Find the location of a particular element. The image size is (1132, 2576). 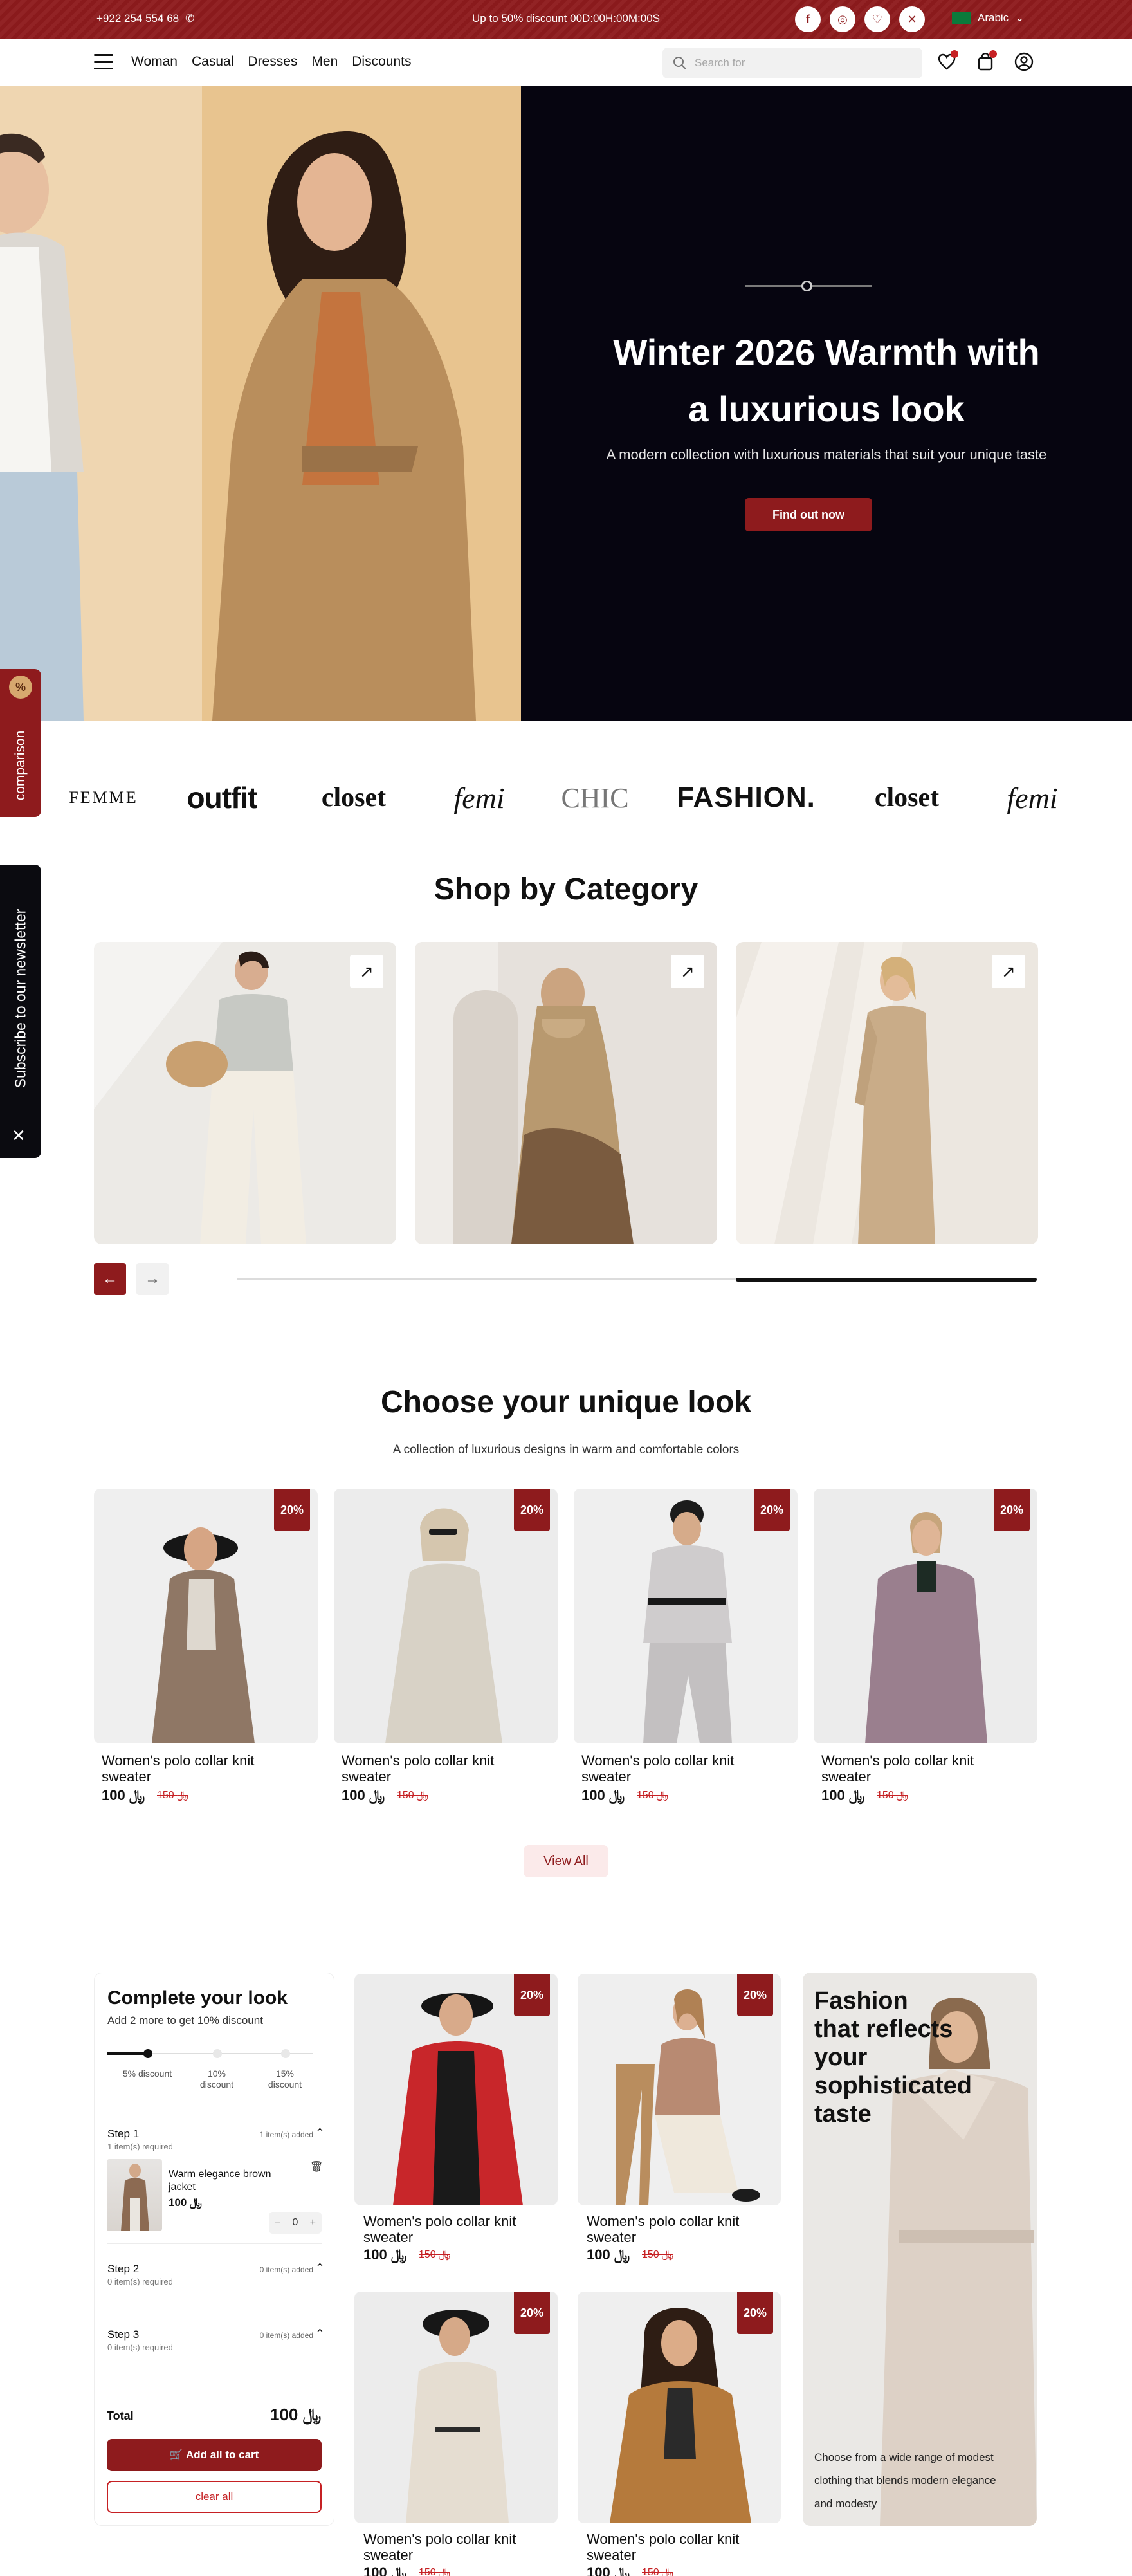

brand-logo-outfit: outfit is located at coordinates (222, 798).